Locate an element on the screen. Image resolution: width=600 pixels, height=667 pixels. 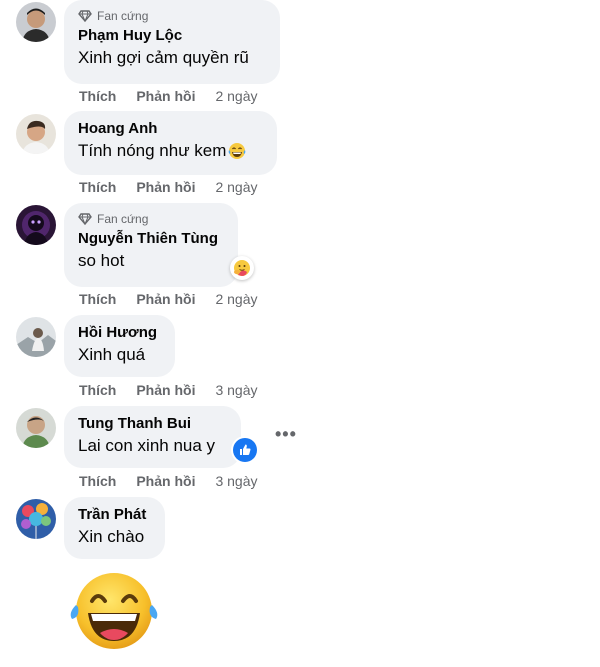
comment-author: Hoang Anh is located at coordinates (170, 129).